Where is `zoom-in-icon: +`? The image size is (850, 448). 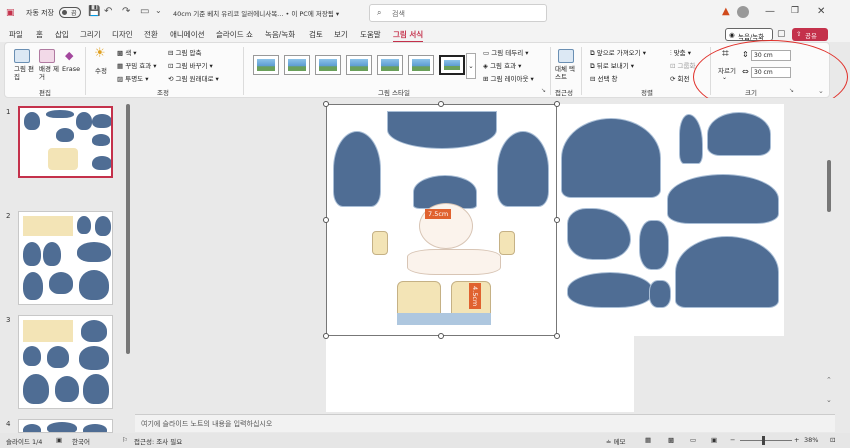 zoom-in-icon: + is located at coordinates (796, 440).